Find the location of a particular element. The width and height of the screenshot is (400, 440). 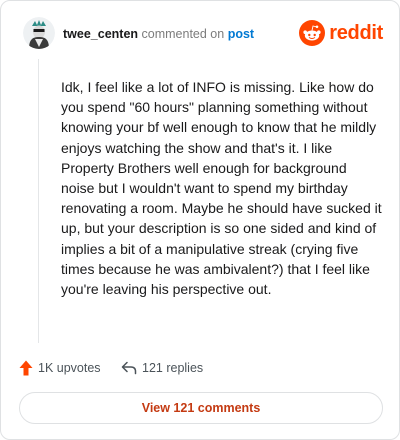

comment-header: twee_centen commented on post reddit is located at coordinates (203, 34).